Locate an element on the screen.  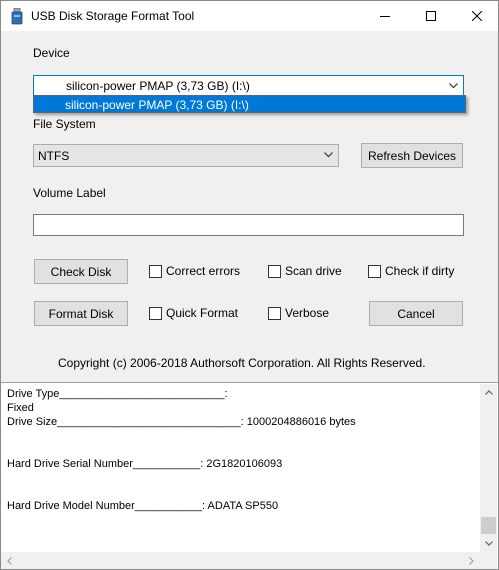
vertical-scrollbar is located at coordinates (488, 468).